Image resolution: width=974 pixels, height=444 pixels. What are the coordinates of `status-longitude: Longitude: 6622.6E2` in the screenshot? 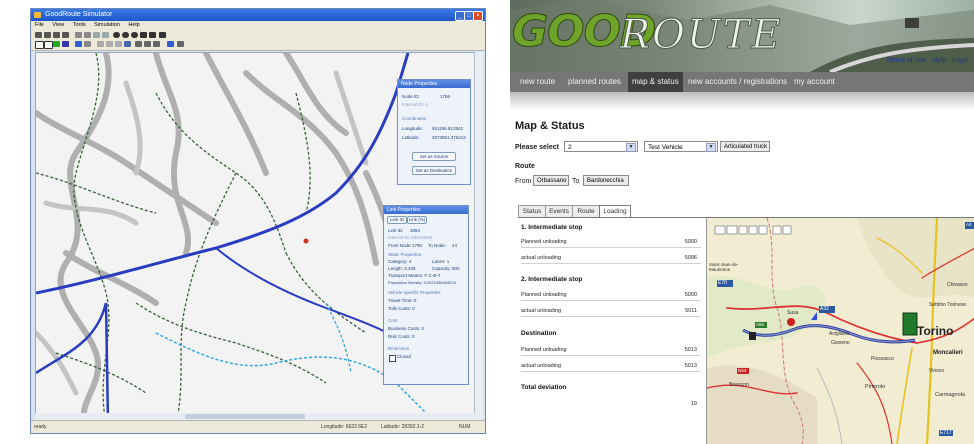 It's located at (344, 427).